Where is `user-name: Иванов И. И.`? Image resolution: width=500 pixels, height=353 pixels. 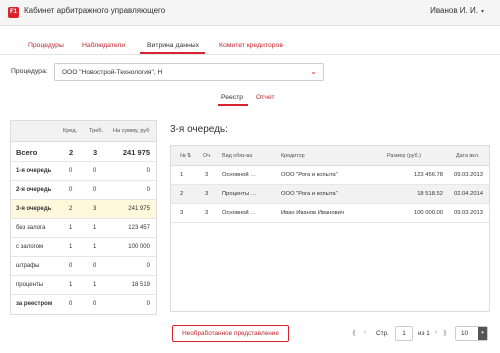
user-name: Иванов И. И. is located at coordinates (454, 10).